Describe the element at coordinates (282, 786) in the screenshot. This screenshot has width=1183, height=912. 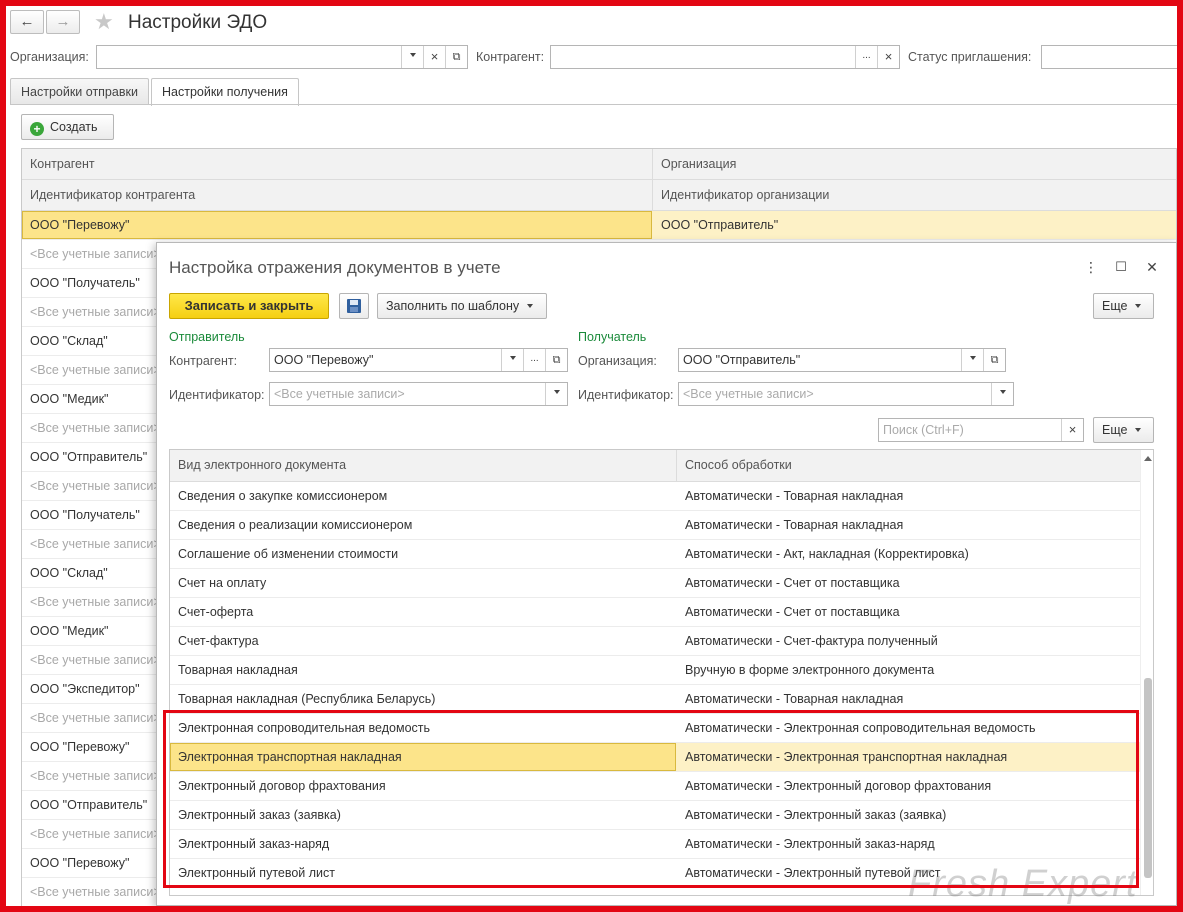
I see `doc-type-cell: Электронный договор фрахтования` at that location.